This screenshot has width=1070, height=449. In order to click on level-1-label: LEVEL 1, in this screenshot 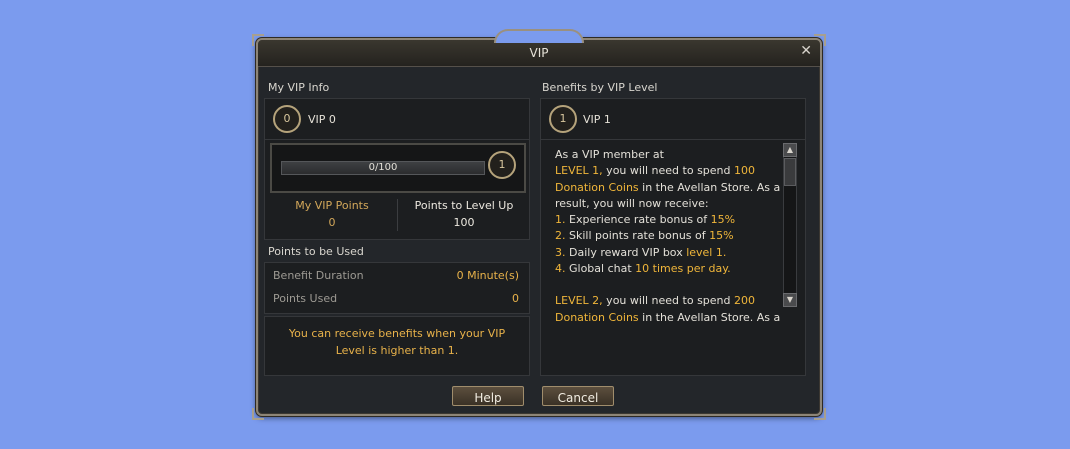, I will do `click(579, 171)`.